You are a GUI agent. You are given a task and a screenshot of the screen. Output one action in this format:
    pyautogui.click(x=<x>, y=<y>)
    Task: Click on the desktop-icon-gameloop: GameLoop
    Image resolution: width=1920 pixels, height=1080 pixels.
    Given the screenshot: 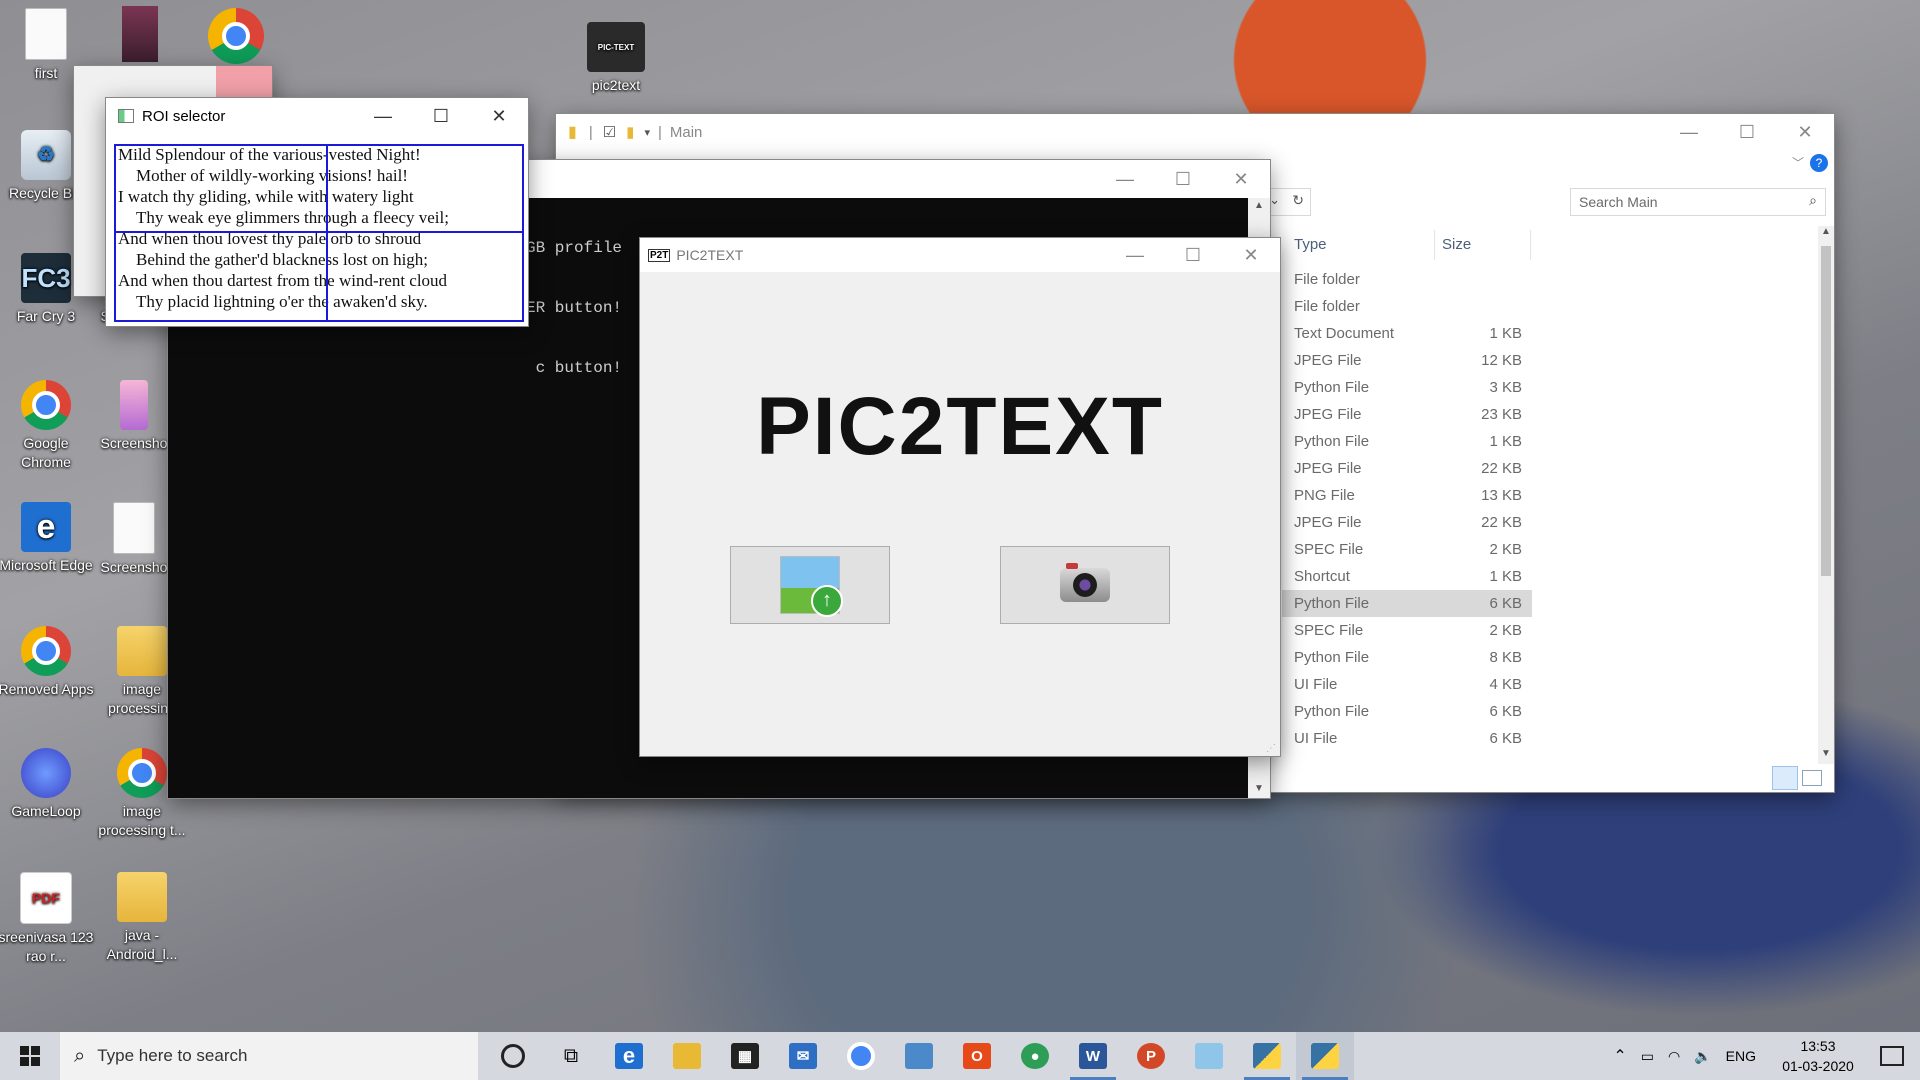 What is the action you would take?
    pyautogui.click(x=47, y=784)
    